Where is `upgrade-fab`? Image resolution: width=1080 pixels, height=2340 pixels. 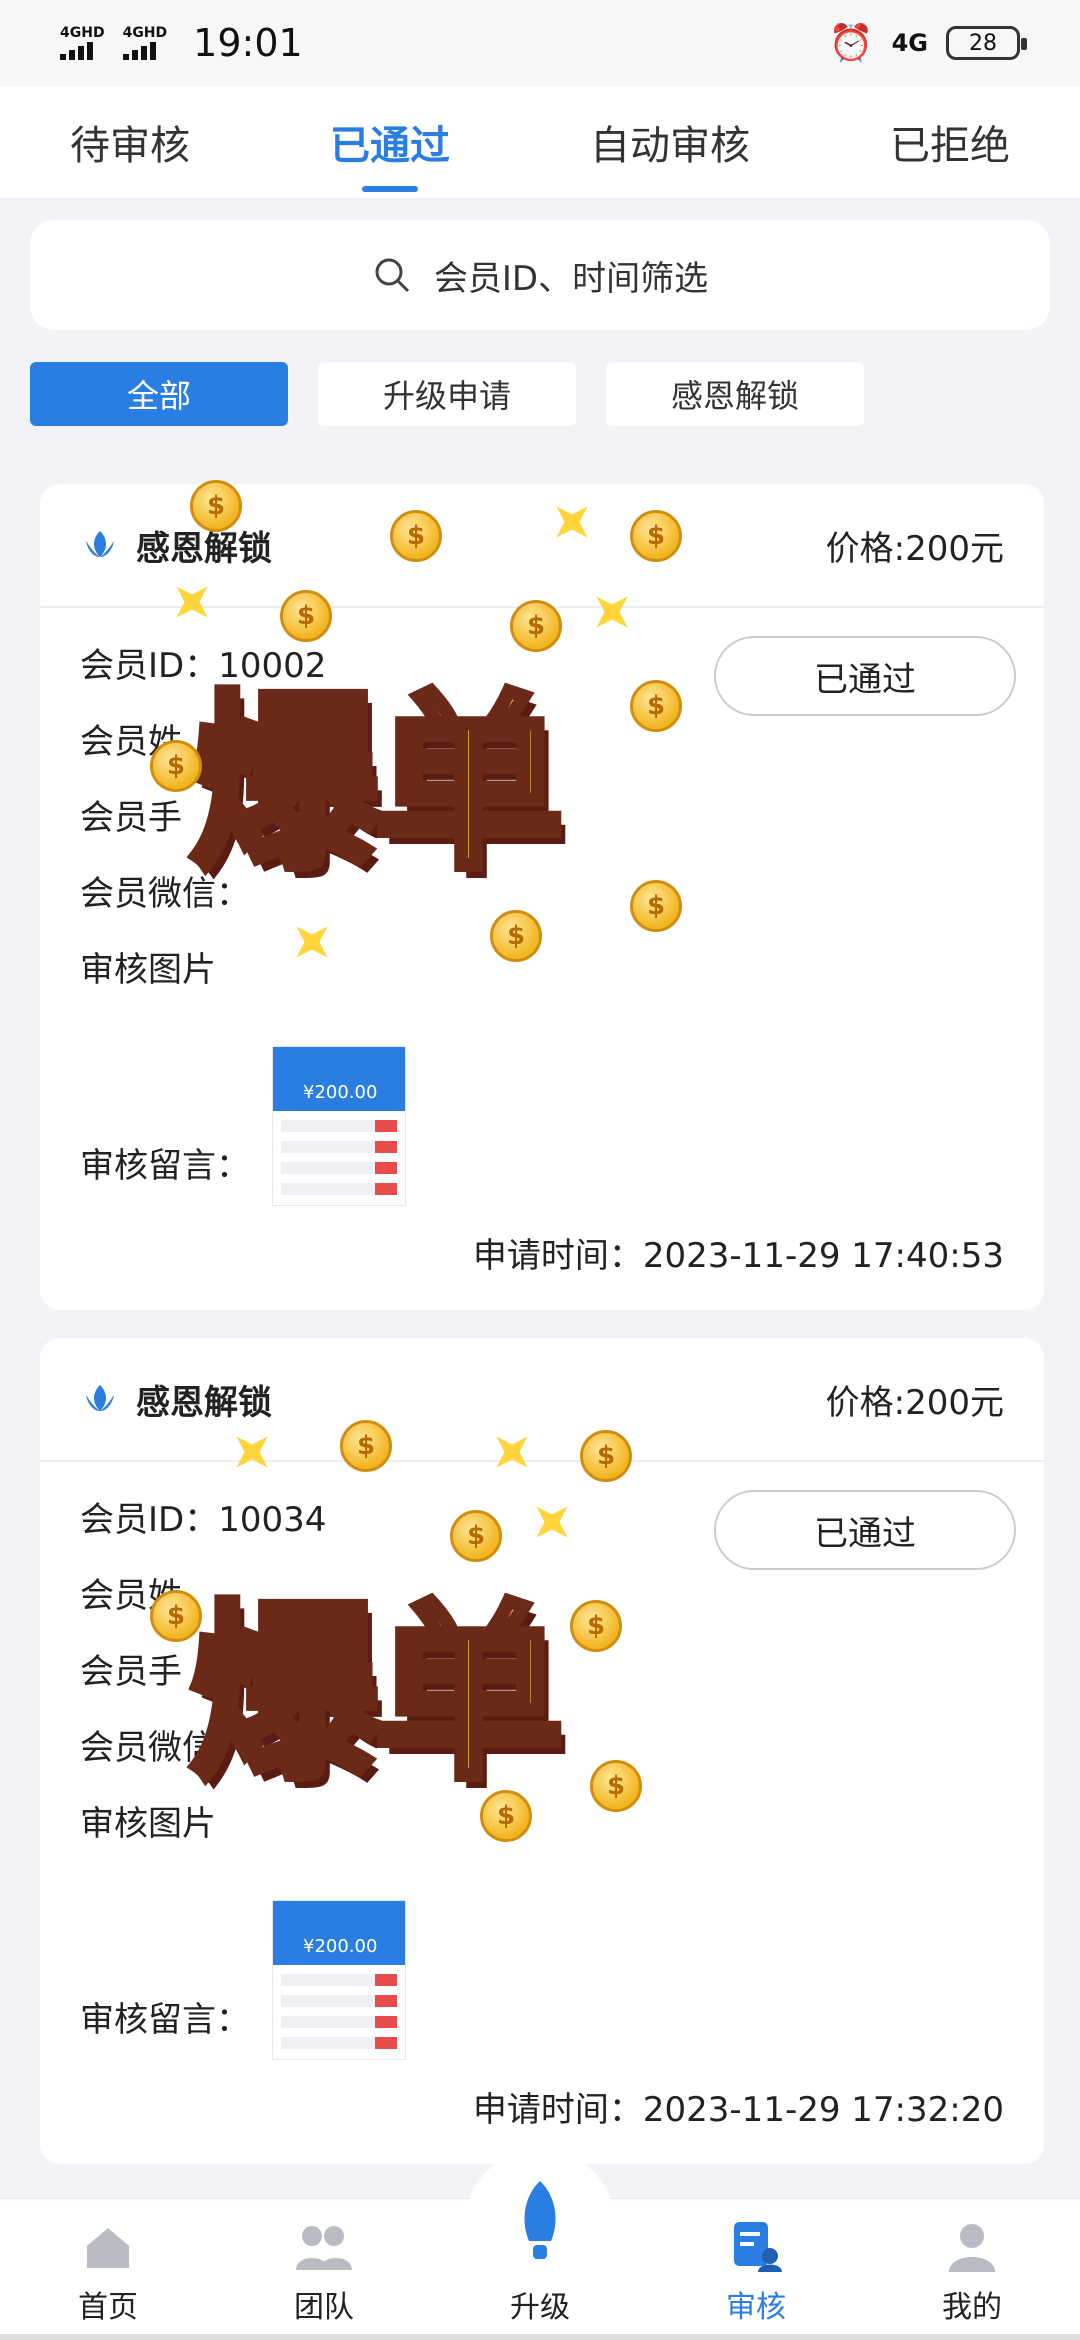 upgrade-fab is located at coordinates (540, 2222).